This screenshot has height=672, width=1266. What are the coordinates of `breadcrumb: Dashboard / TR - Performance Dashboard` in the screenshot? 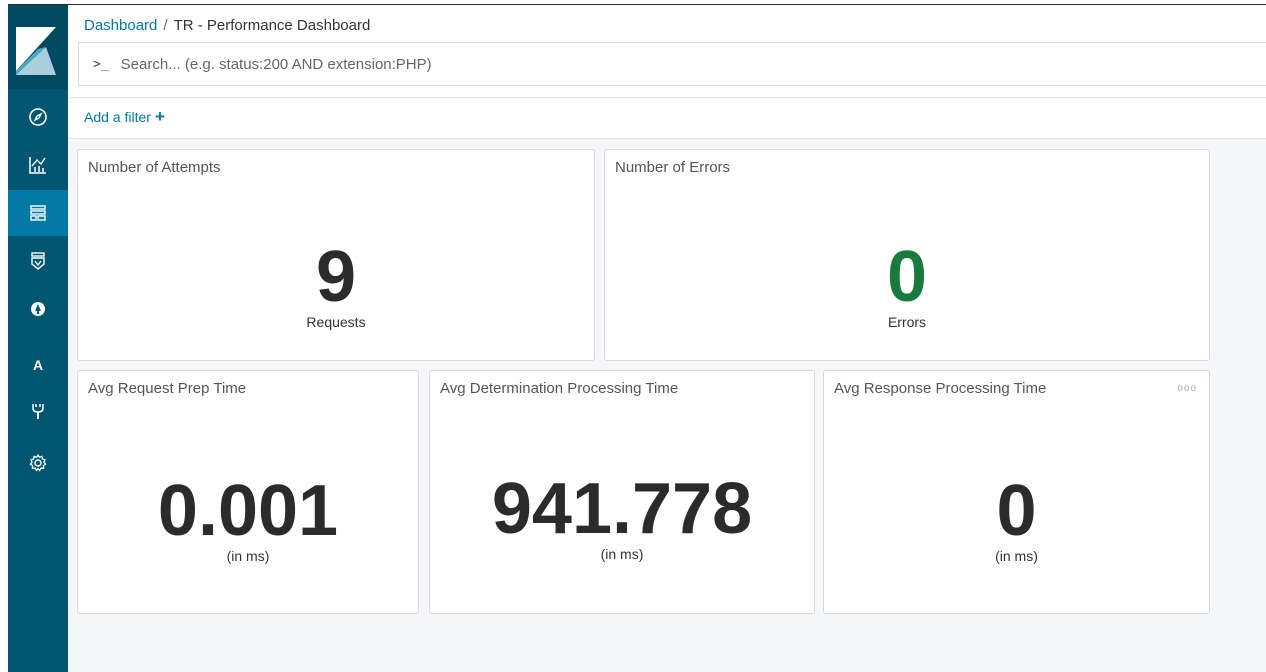 It's located at (227, 25).